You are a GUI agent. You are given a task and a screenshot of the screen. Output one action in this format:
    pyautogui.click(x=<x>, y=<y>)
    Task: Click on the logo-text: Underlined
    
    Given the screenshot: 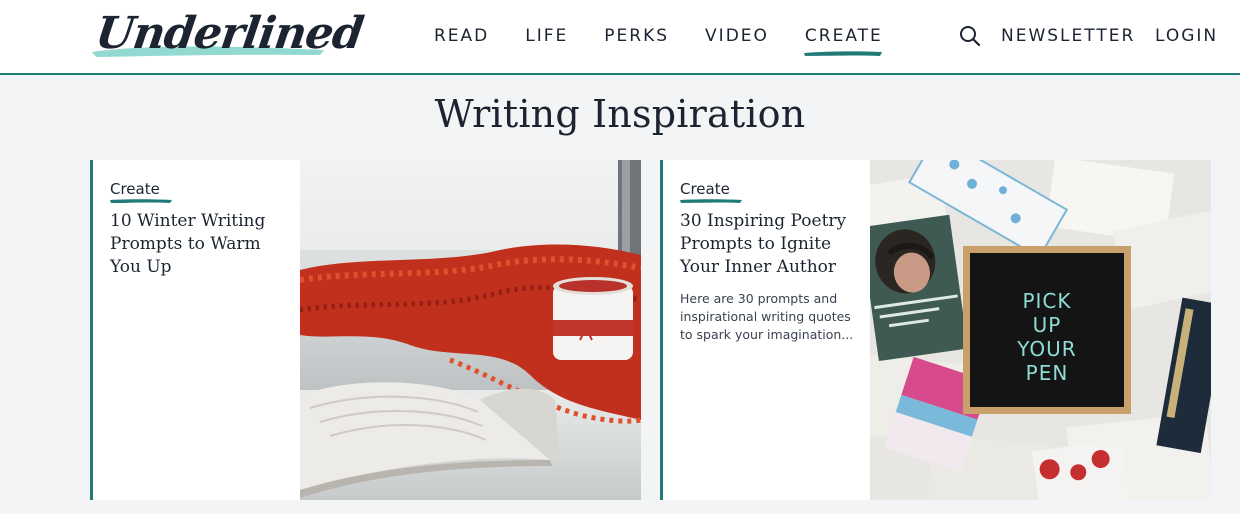 What is the action you would take?
    pyautogui.click(x=229, y=33)
    